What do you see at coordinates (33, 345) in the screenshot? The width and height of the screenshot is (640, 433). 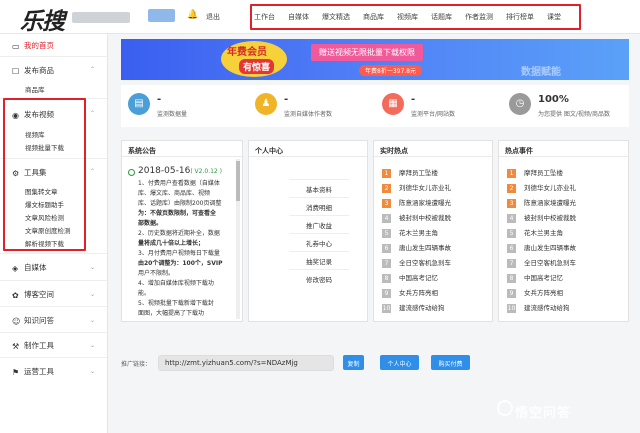 I see `sidebar-more-make: ⚒ 制作工具` at bounding box center [33, 345].